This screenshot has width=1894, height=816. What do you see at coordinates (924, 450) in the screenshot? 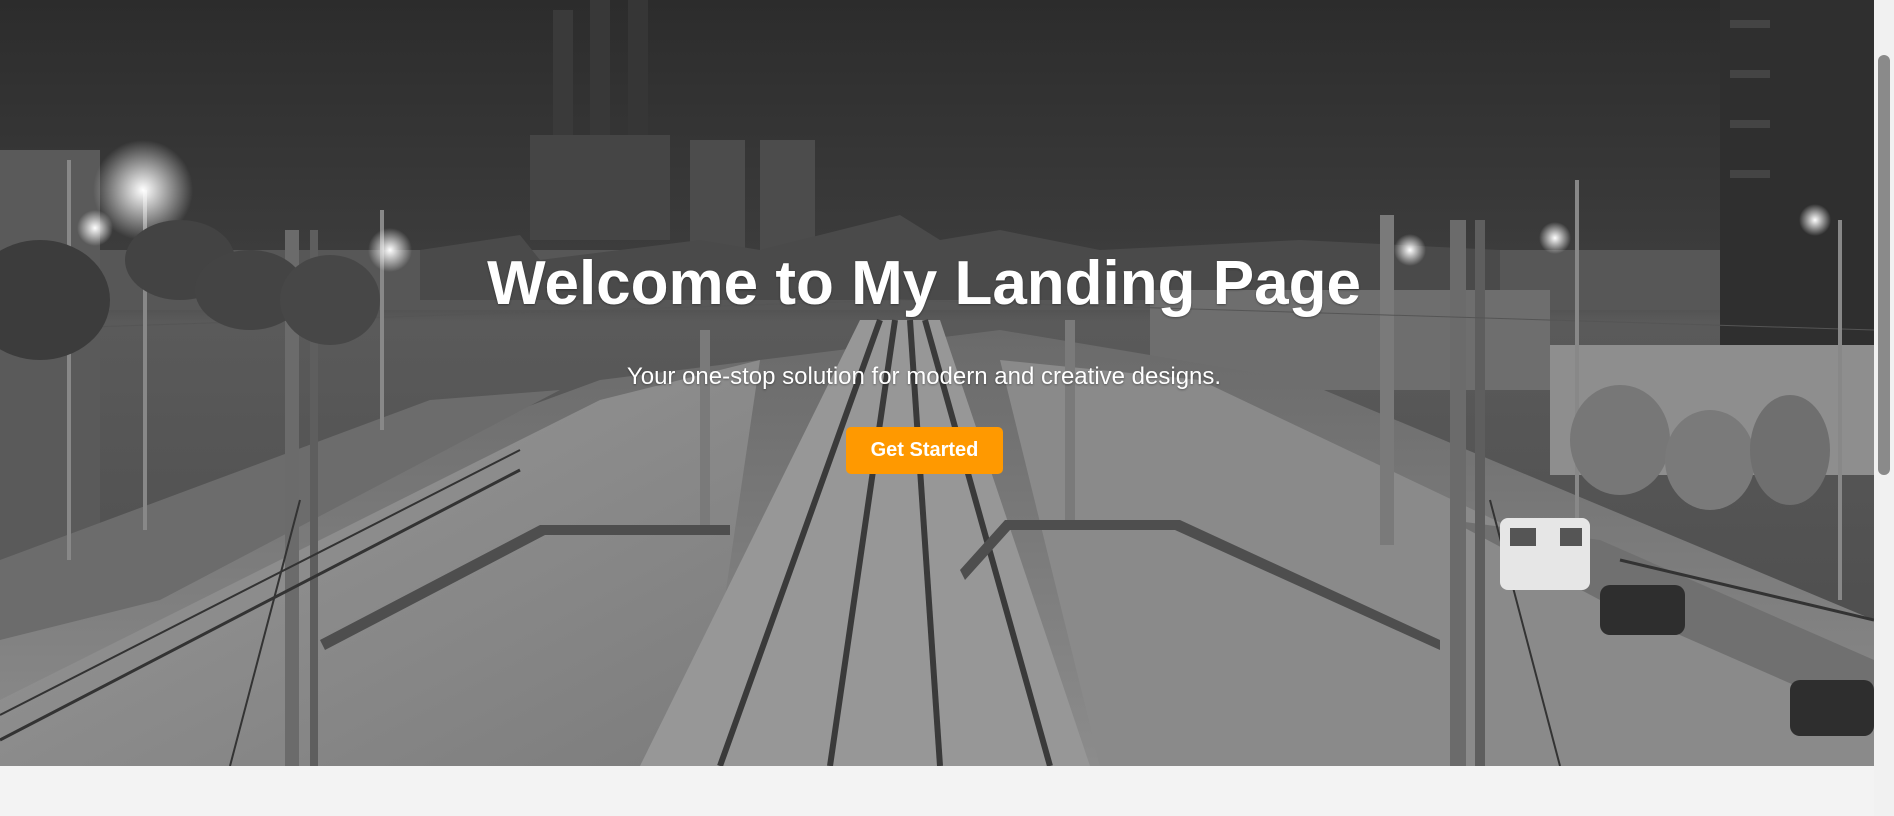
I see `get-started-button: Get Started` at bounding box center [924, 450].